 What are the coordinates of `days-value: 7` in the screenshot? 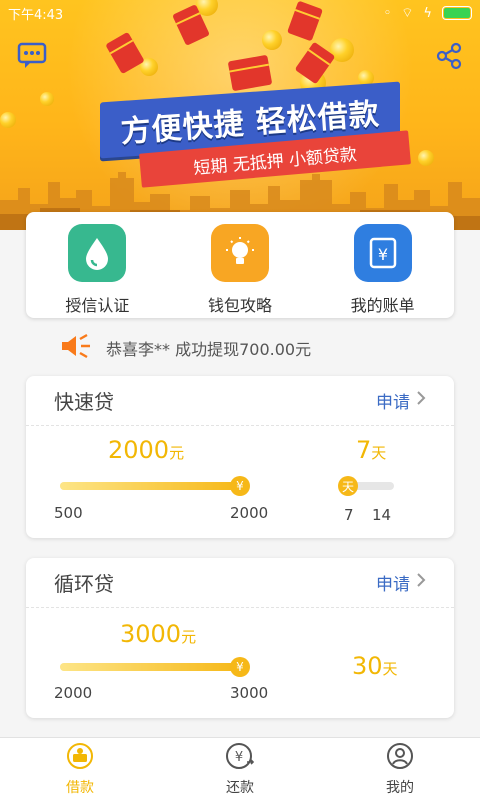 It's located at (364, 450).